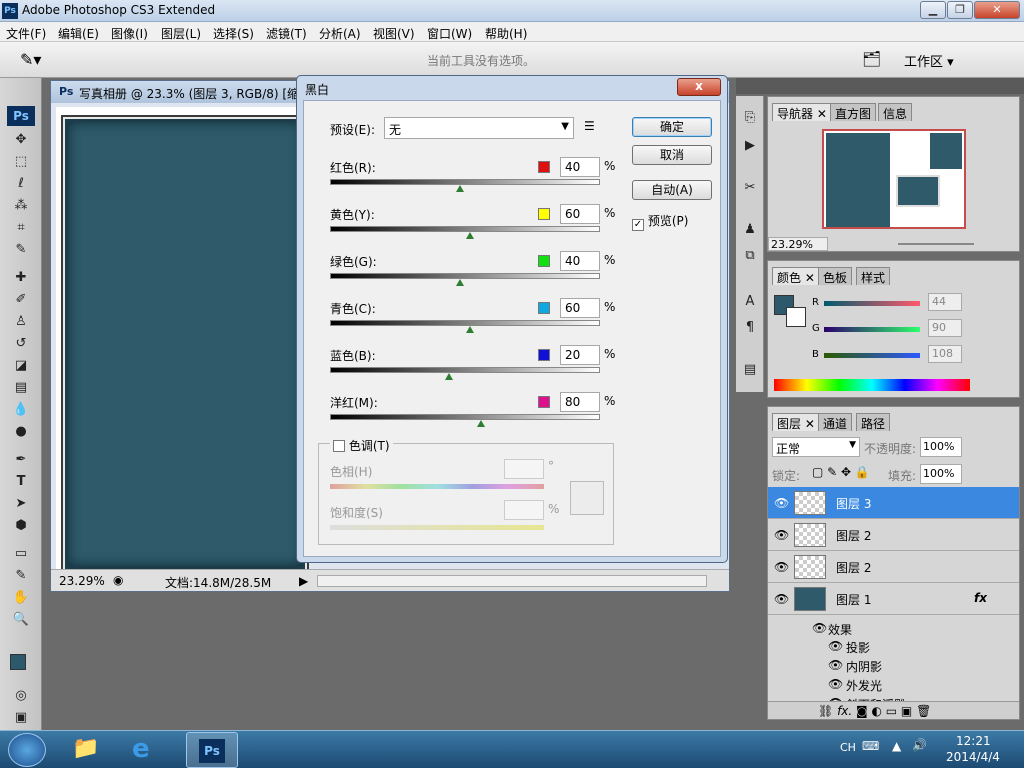 The image size is (1024, 768). Describe the element at coordinates (465, 276) in the screenshot. I see `green-slider-track` at that location.